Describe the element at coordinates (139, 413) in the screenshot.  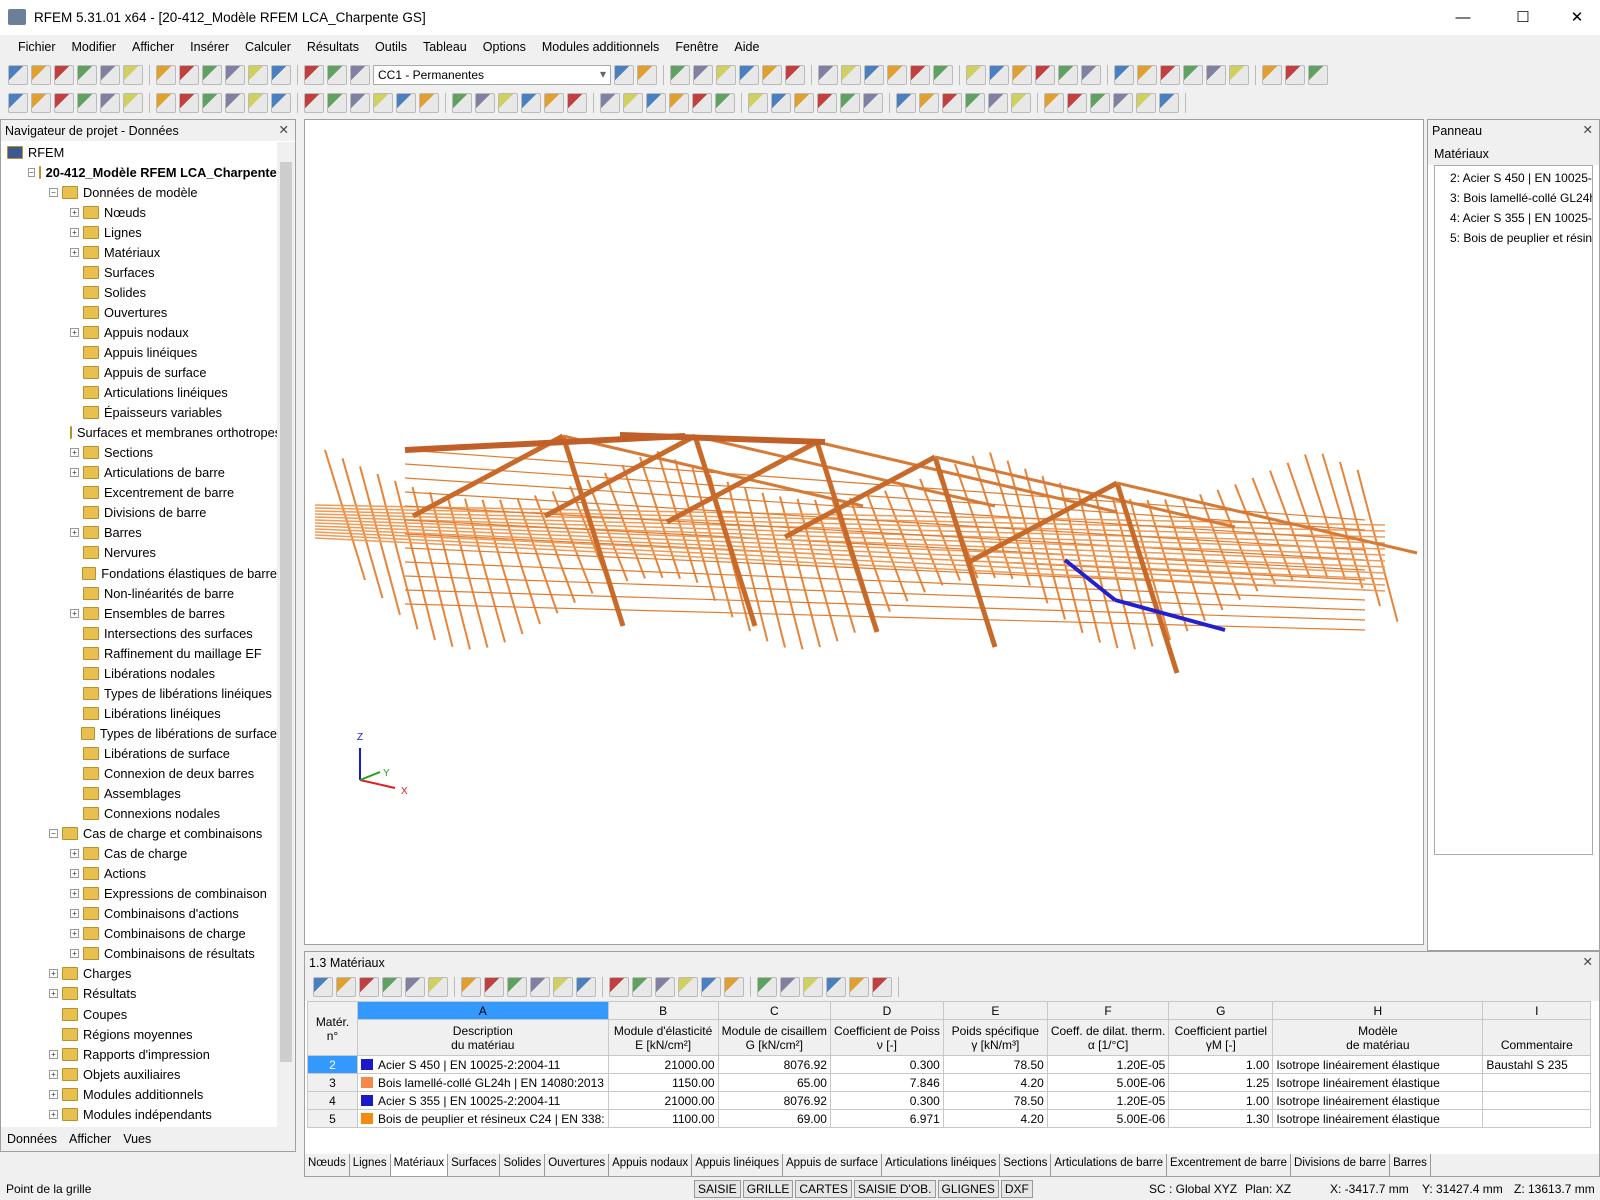
I see `tree-item: Épaisseurs variables` at that location.